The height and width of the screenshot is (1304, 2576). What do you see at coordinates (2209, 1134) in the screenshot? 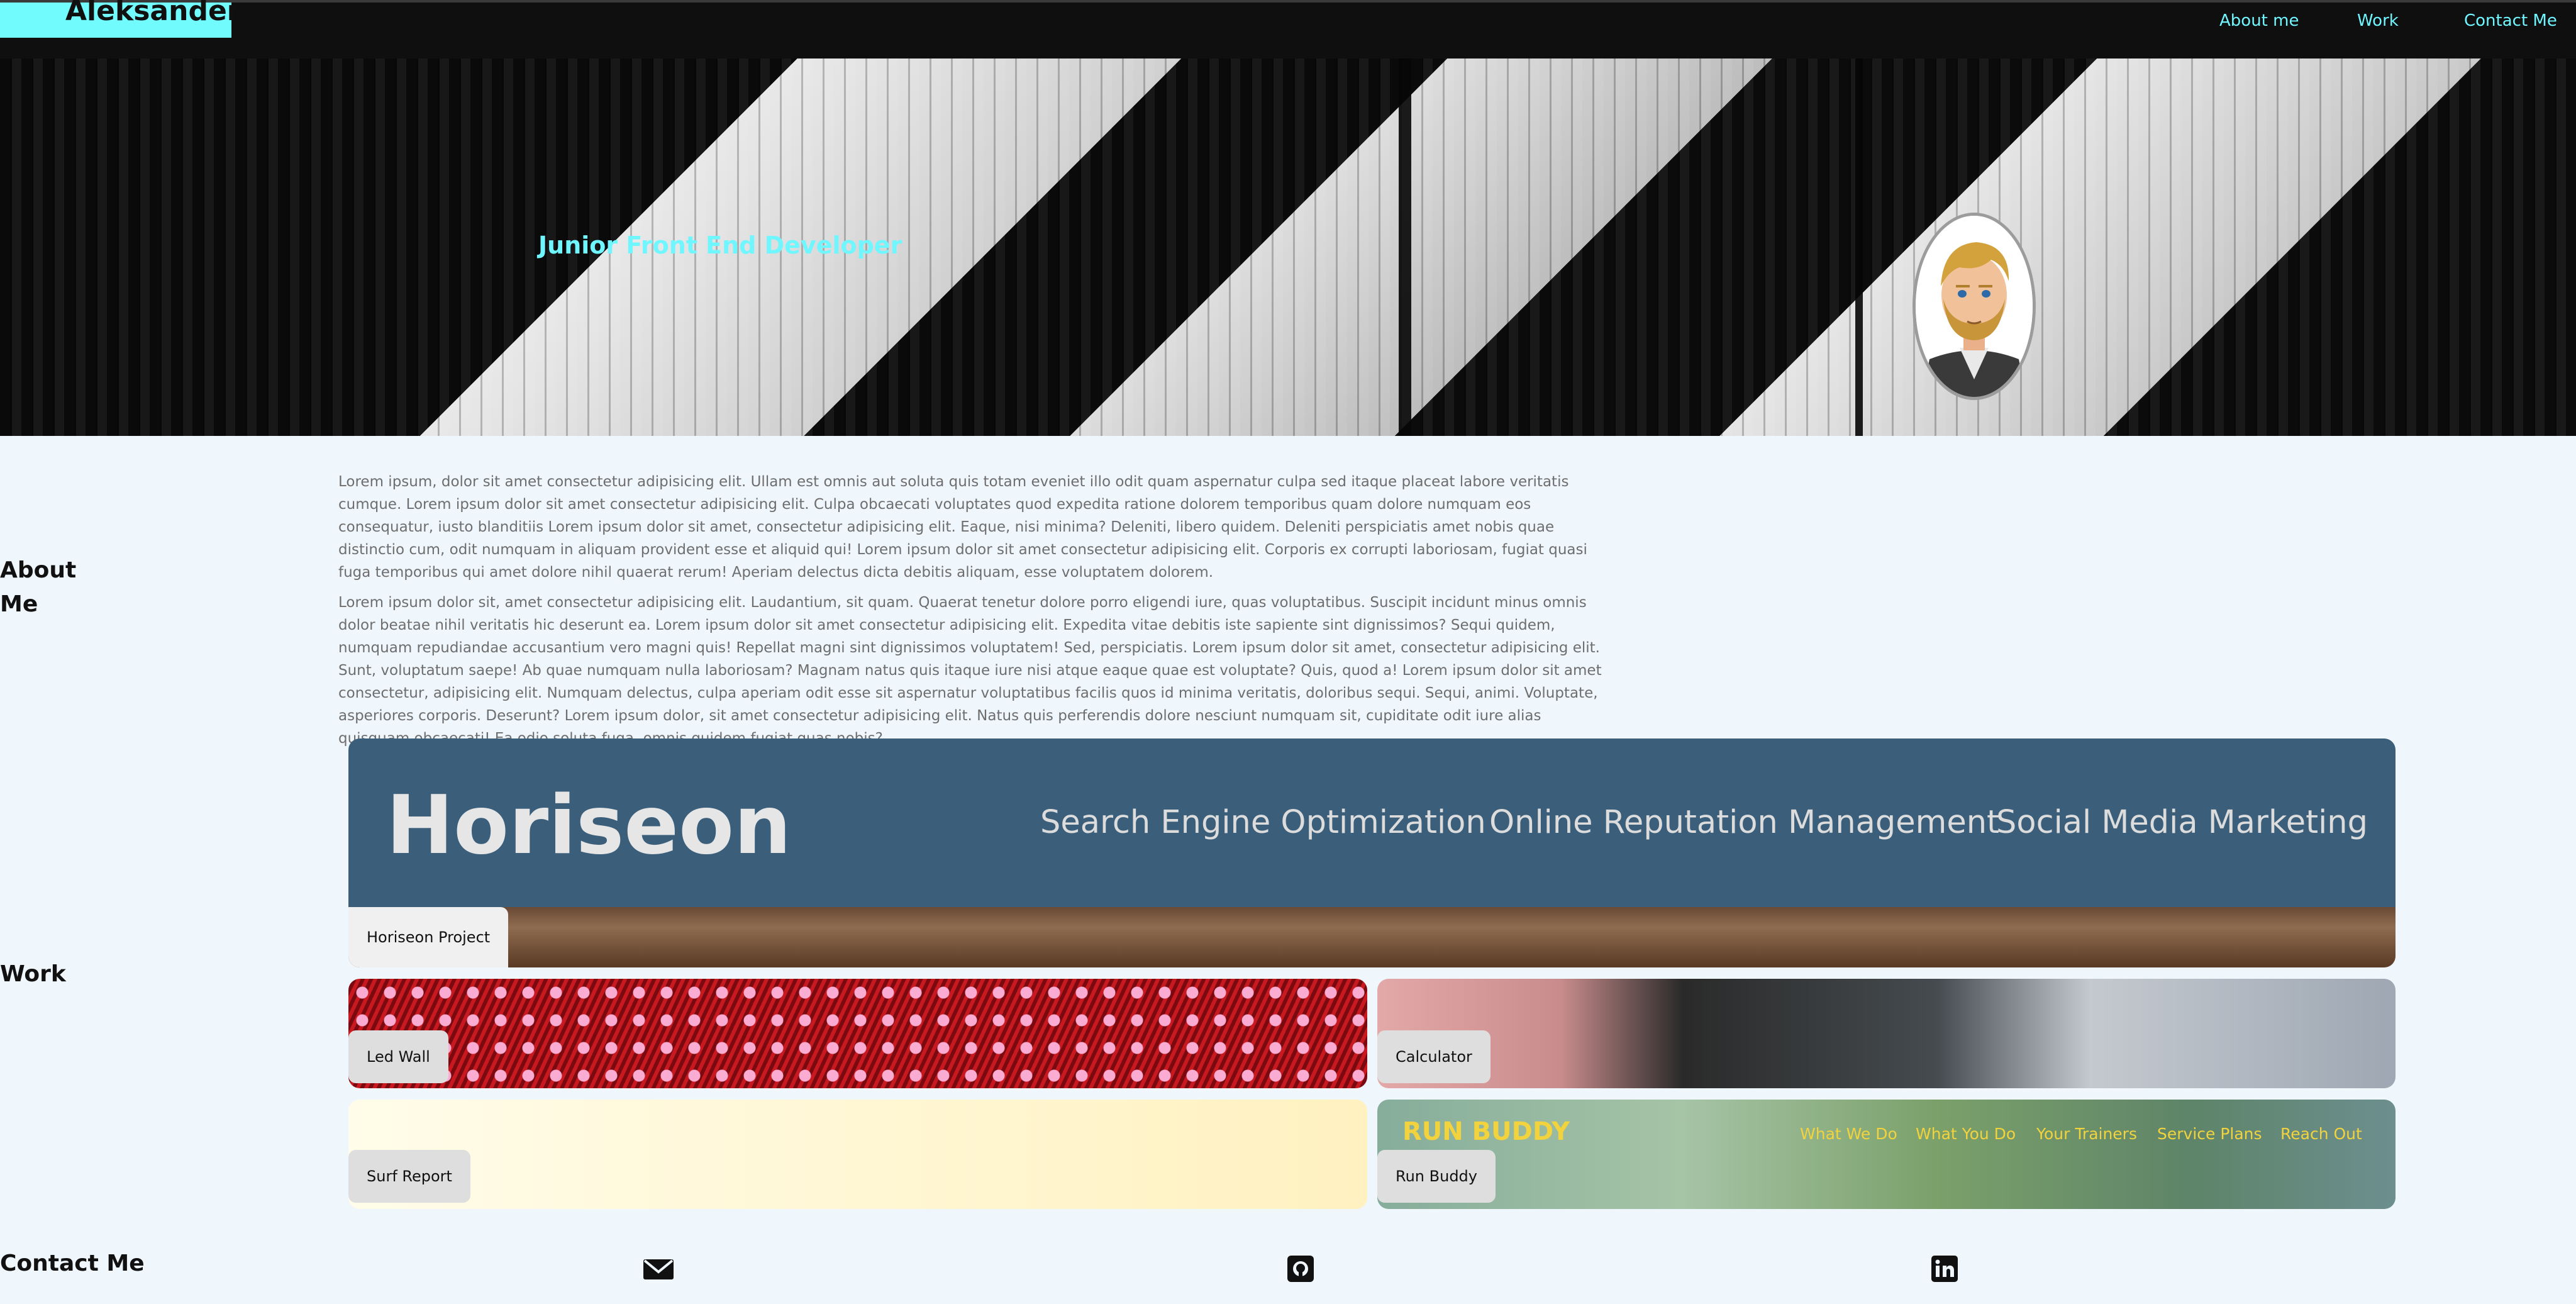
I see `run-buddy-menu-item: Service Plans` at bounding box center [2209, 1134].